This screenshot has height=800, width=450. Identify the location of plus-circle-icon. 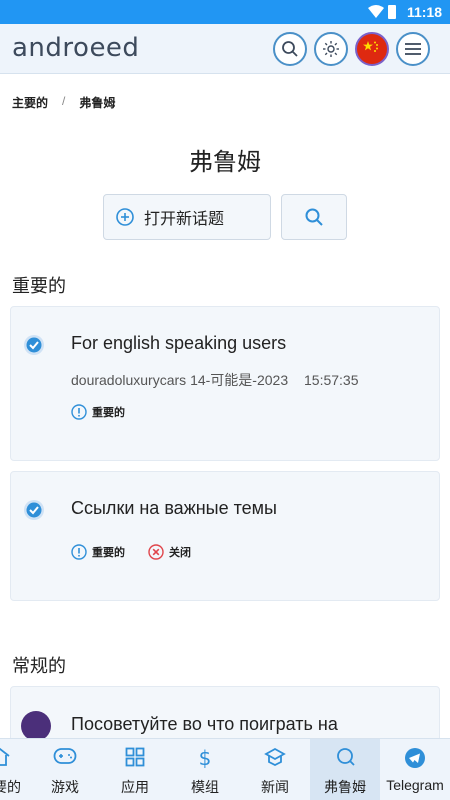
(125, 217).